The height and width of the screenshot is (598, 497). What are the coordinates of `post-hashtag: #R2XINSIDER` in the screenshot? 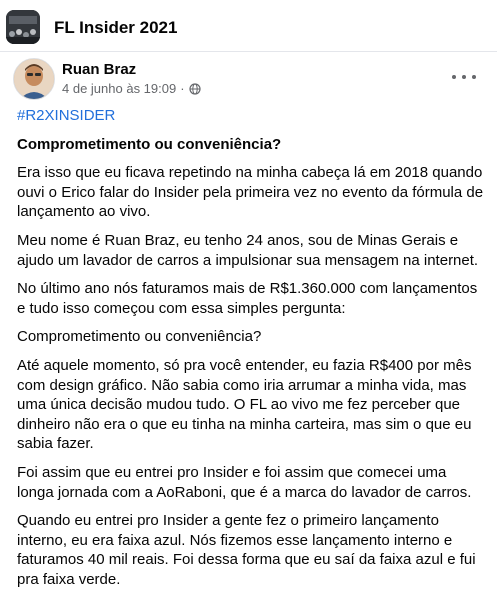 It's located at (252, 116).